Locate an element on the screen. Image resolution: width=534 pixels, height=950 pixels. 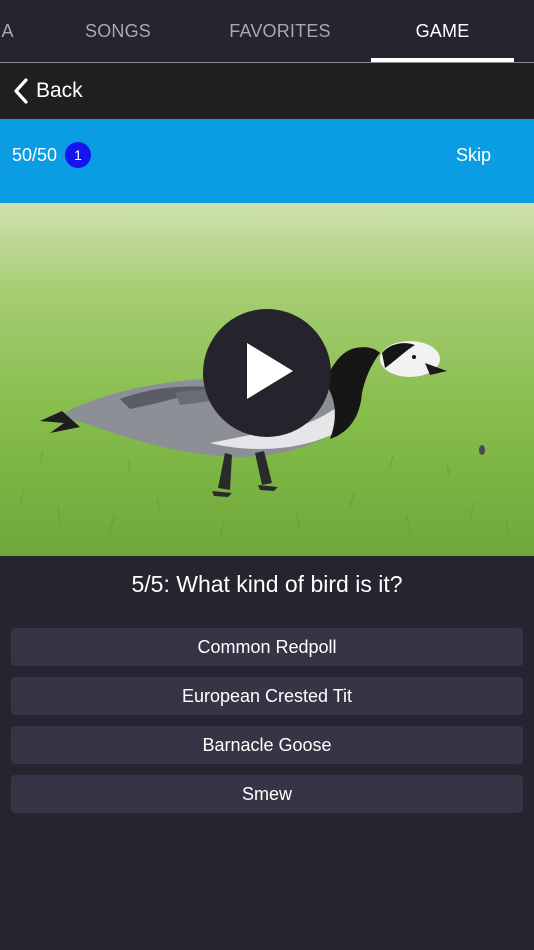
active-tab-indicator is located at coordinates (442, 60).